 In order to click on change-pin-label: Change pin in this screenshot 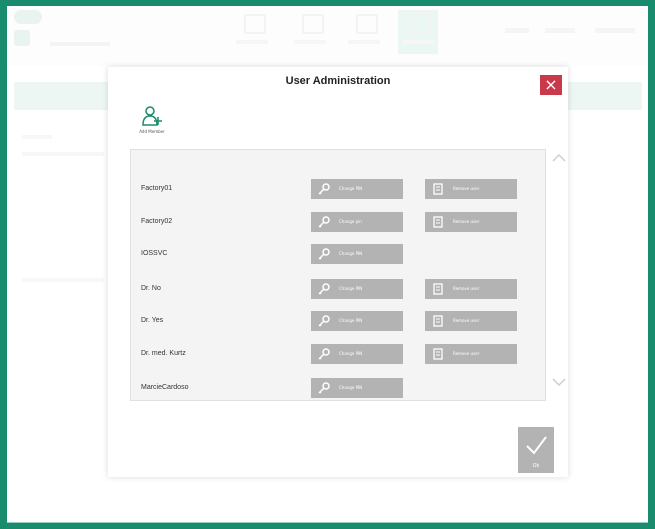, I will do `click(350, 221)`.